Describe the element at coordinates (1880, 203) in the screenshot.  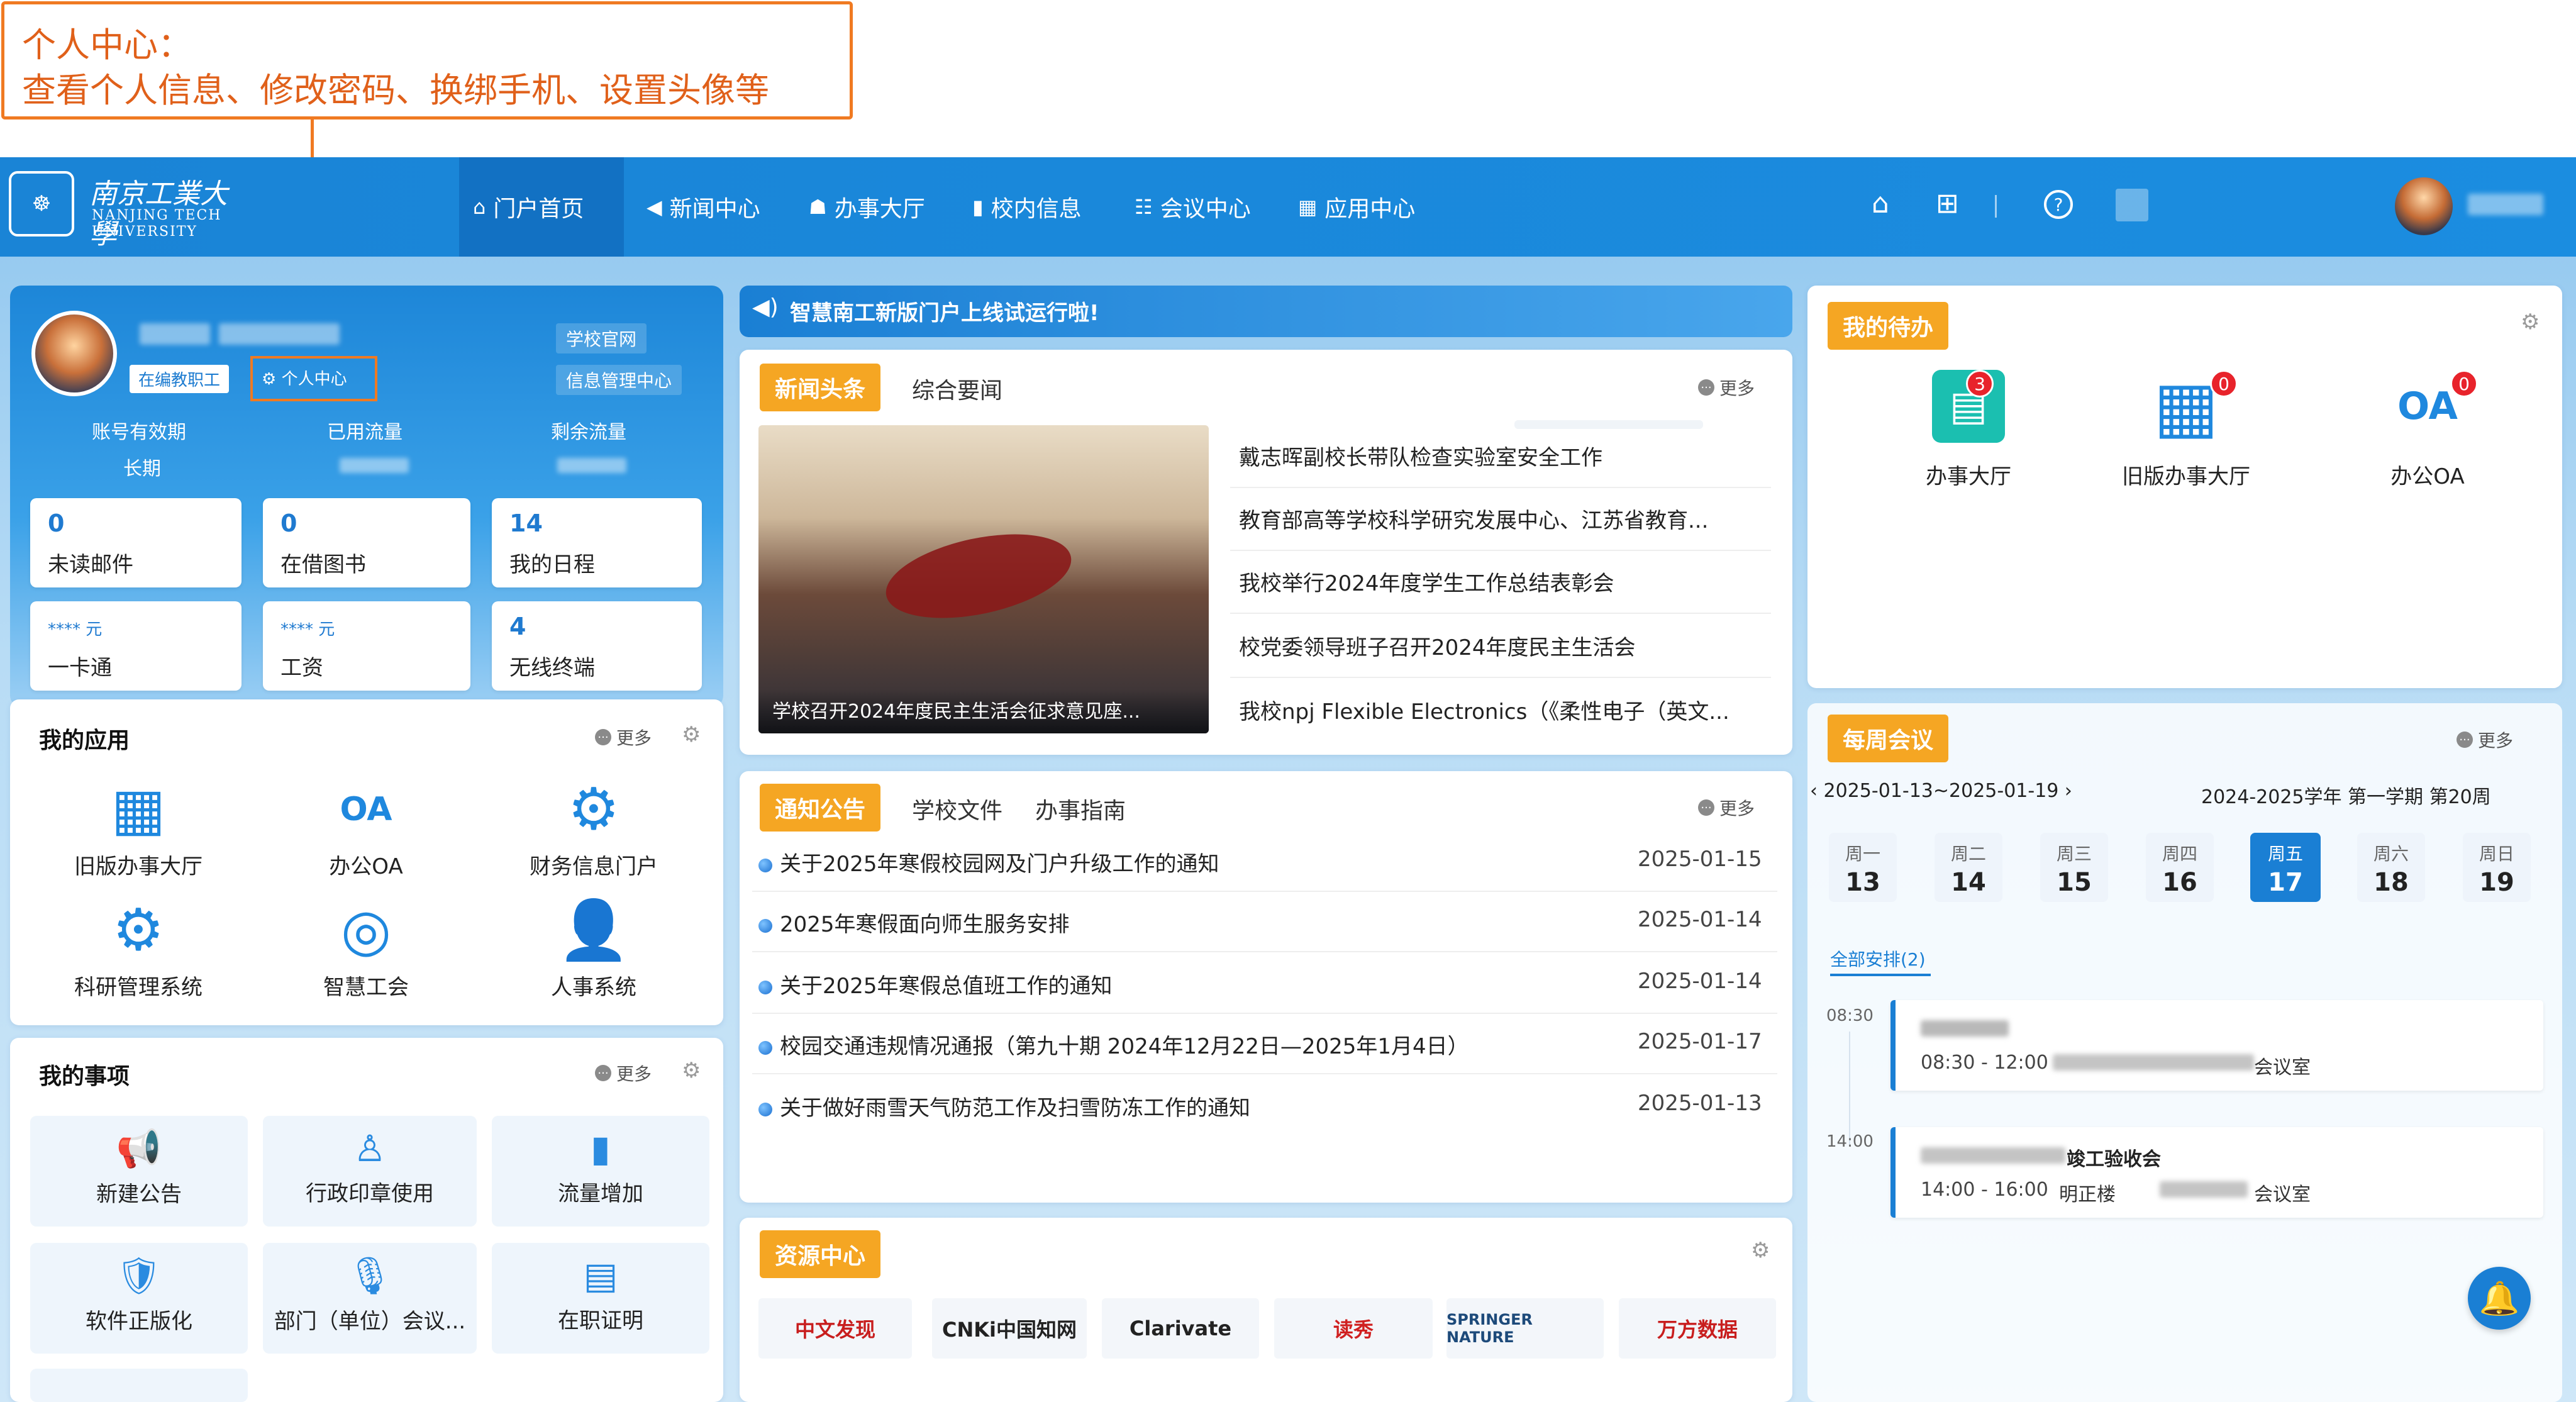
I see `home-icon: ⌂` at that location.